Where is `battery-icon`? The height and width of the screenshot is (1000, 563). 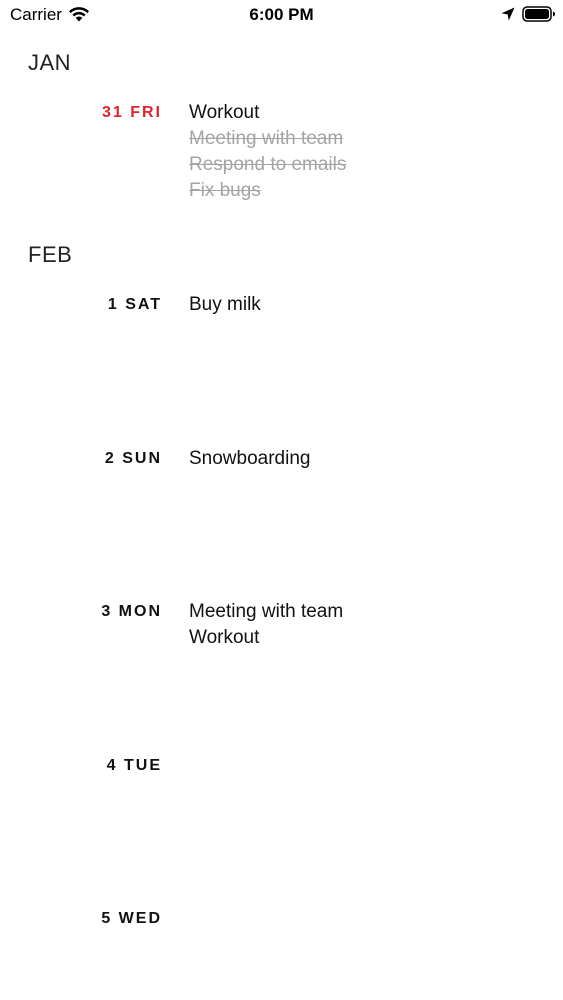
battery-icon is located at coordinates (538, 14).